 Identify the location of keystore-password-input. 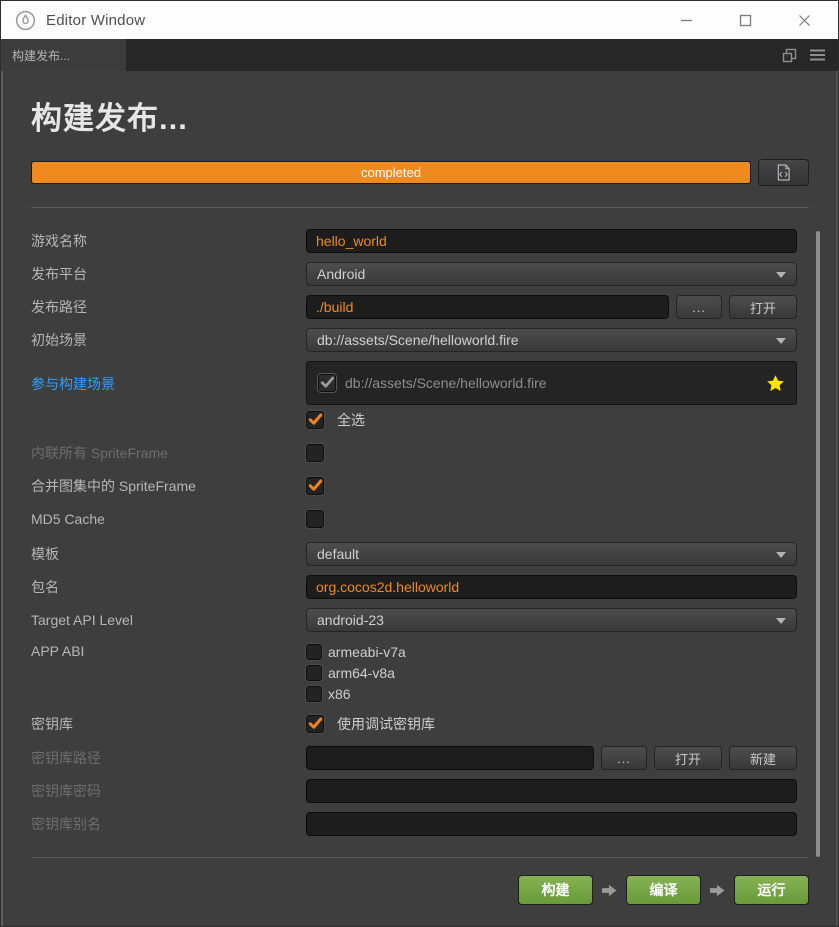
(551, 791).